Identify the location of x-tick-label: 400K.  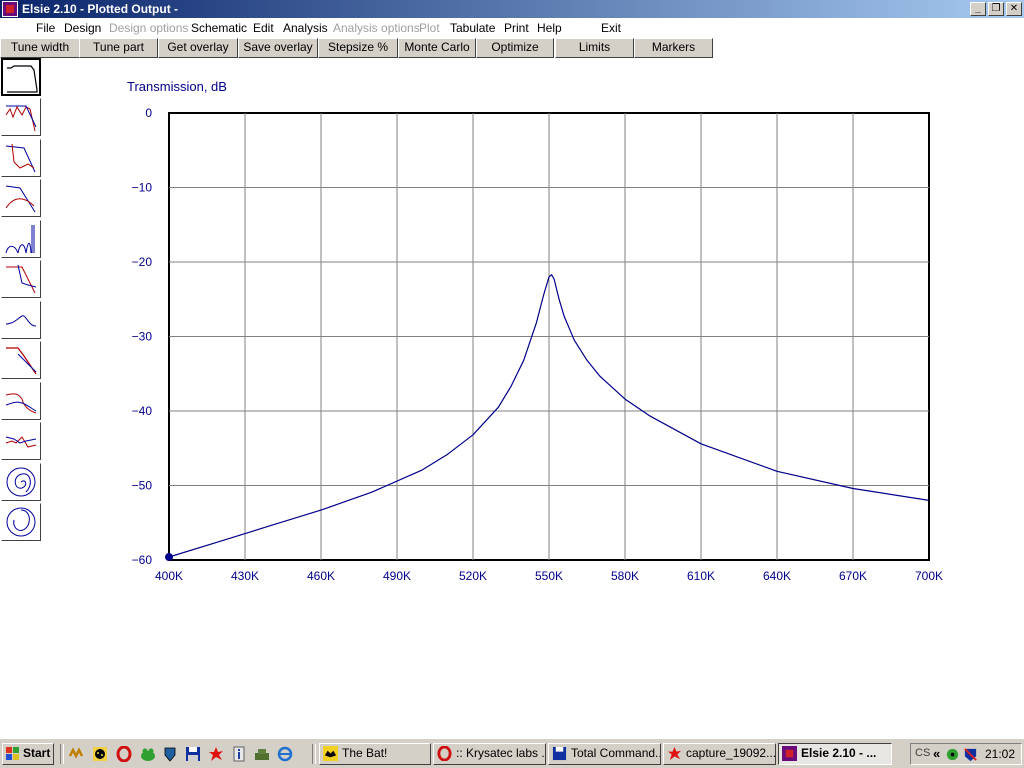
(169, 576).